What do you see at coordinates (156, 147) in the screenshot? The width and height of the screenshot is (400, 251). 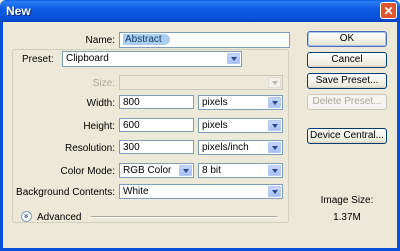 I see `resolution-input: 300` at bounding box center [156, 147].